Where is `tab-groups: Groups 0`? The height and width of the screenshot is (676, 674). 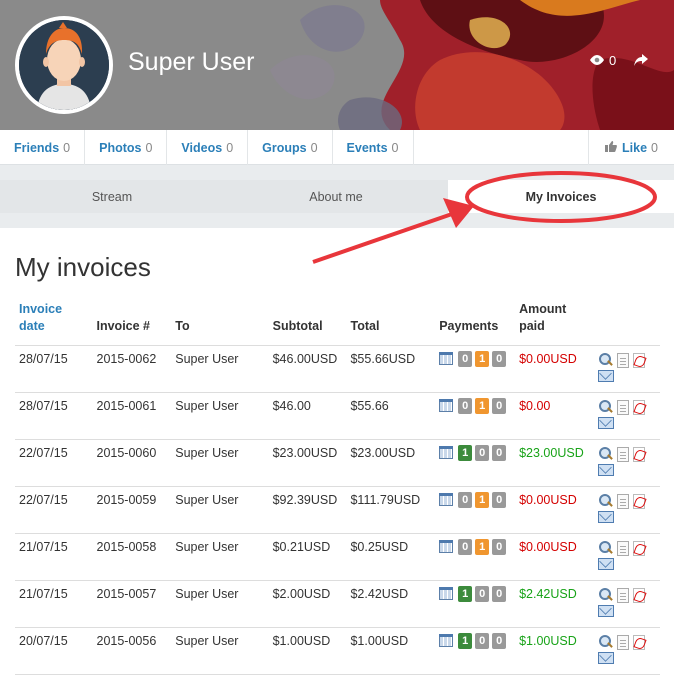 tab-groups: Groups 0 is located at coordinates (290, 147).